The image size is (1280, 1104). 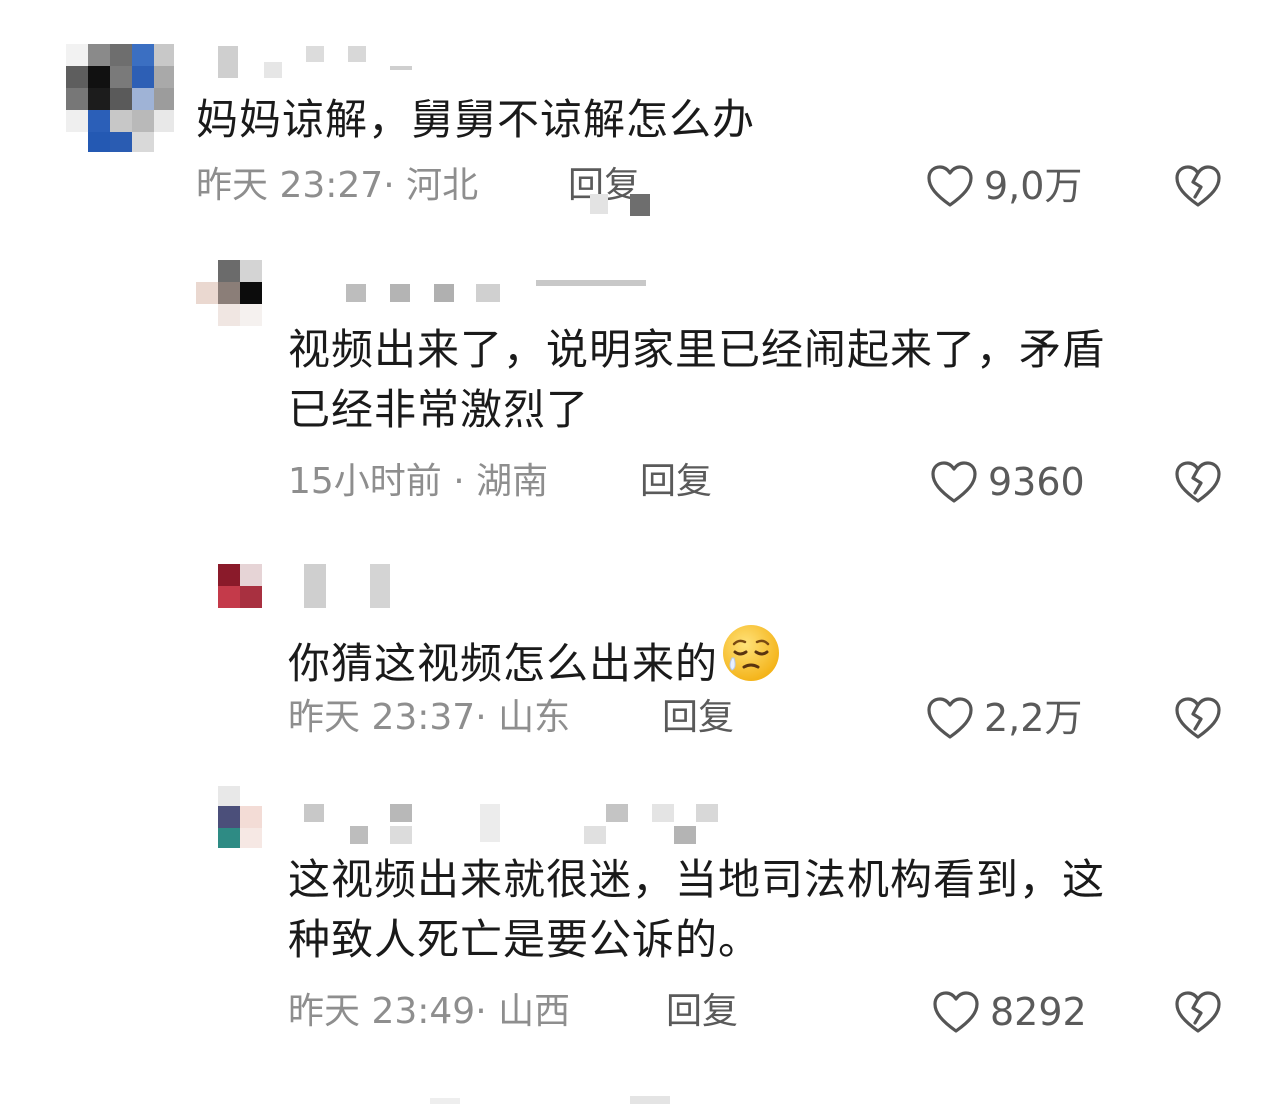 What do you see at coordinates (442, 185) in the screenshot?
I see `comment-location: 河北` at bounding box center [442, 185].